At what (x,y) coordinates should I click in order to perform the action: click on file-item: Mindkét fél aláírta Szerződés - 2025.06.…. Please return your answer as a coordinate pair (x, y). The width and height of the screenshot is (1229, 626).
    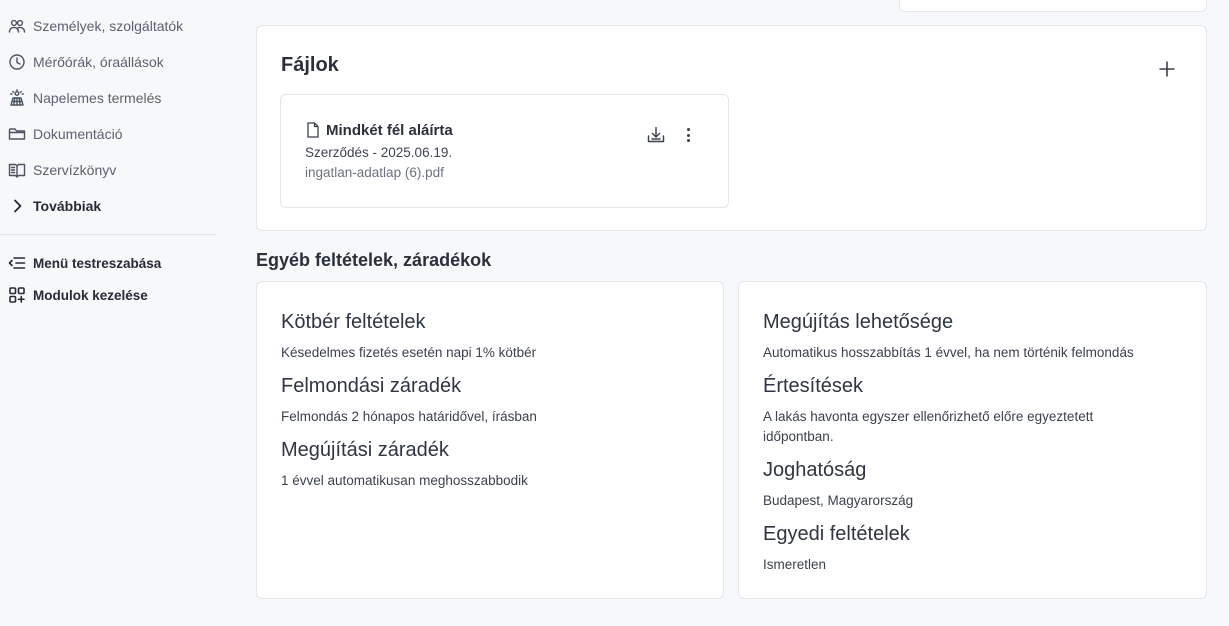
    Looking at the image, I should click on (504, 151).